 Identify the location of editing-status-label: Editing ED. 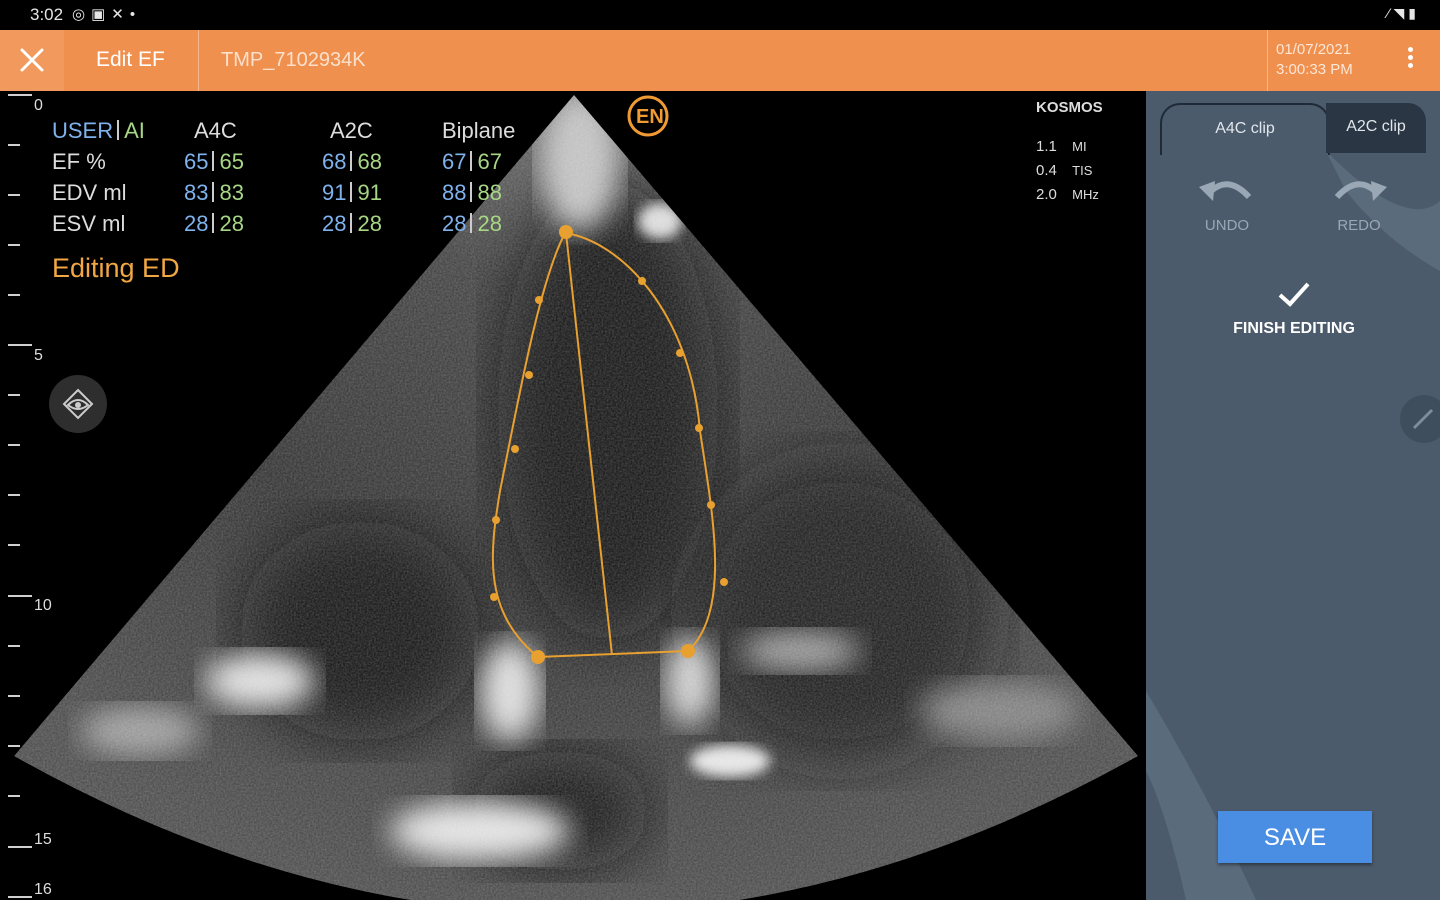
(116, 268).